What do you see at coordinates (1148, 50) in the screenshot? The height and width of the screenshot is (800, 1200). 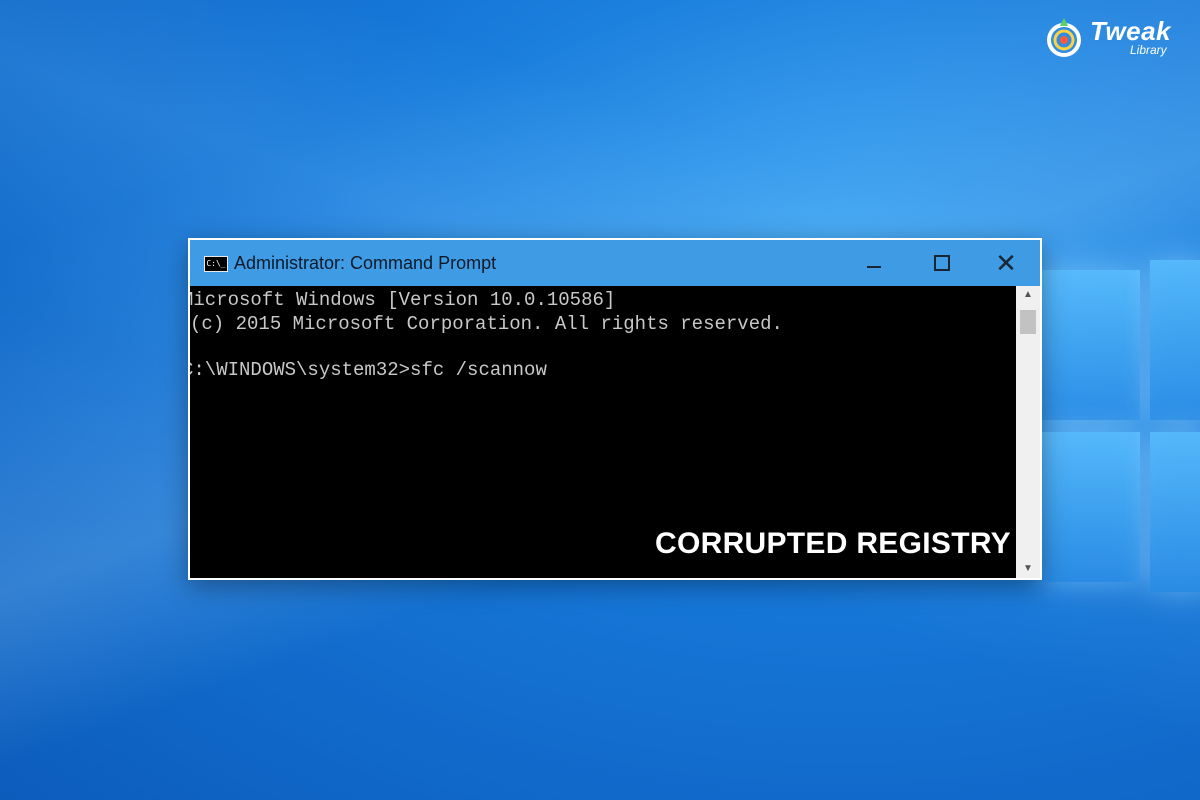 I see `brand-subtitle: Library` at bounding box center [1148, 50].